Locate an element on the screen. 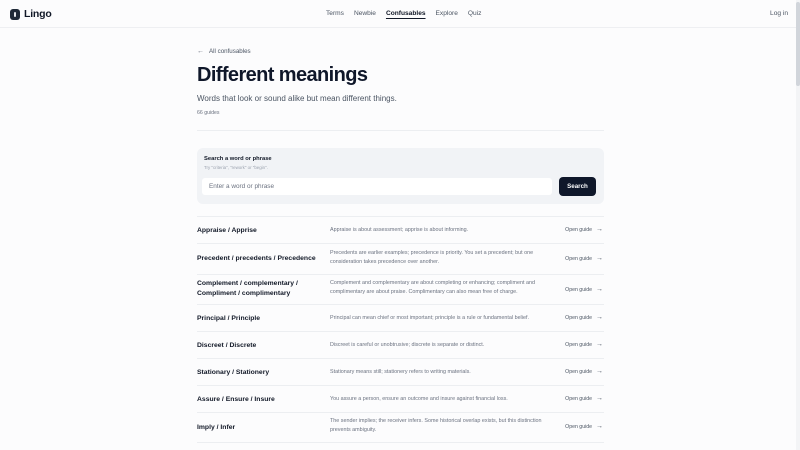 Image resolution: width=800 pixels, height=450 pixels. page-title: Different meanings is located at coordinates (282, 75).